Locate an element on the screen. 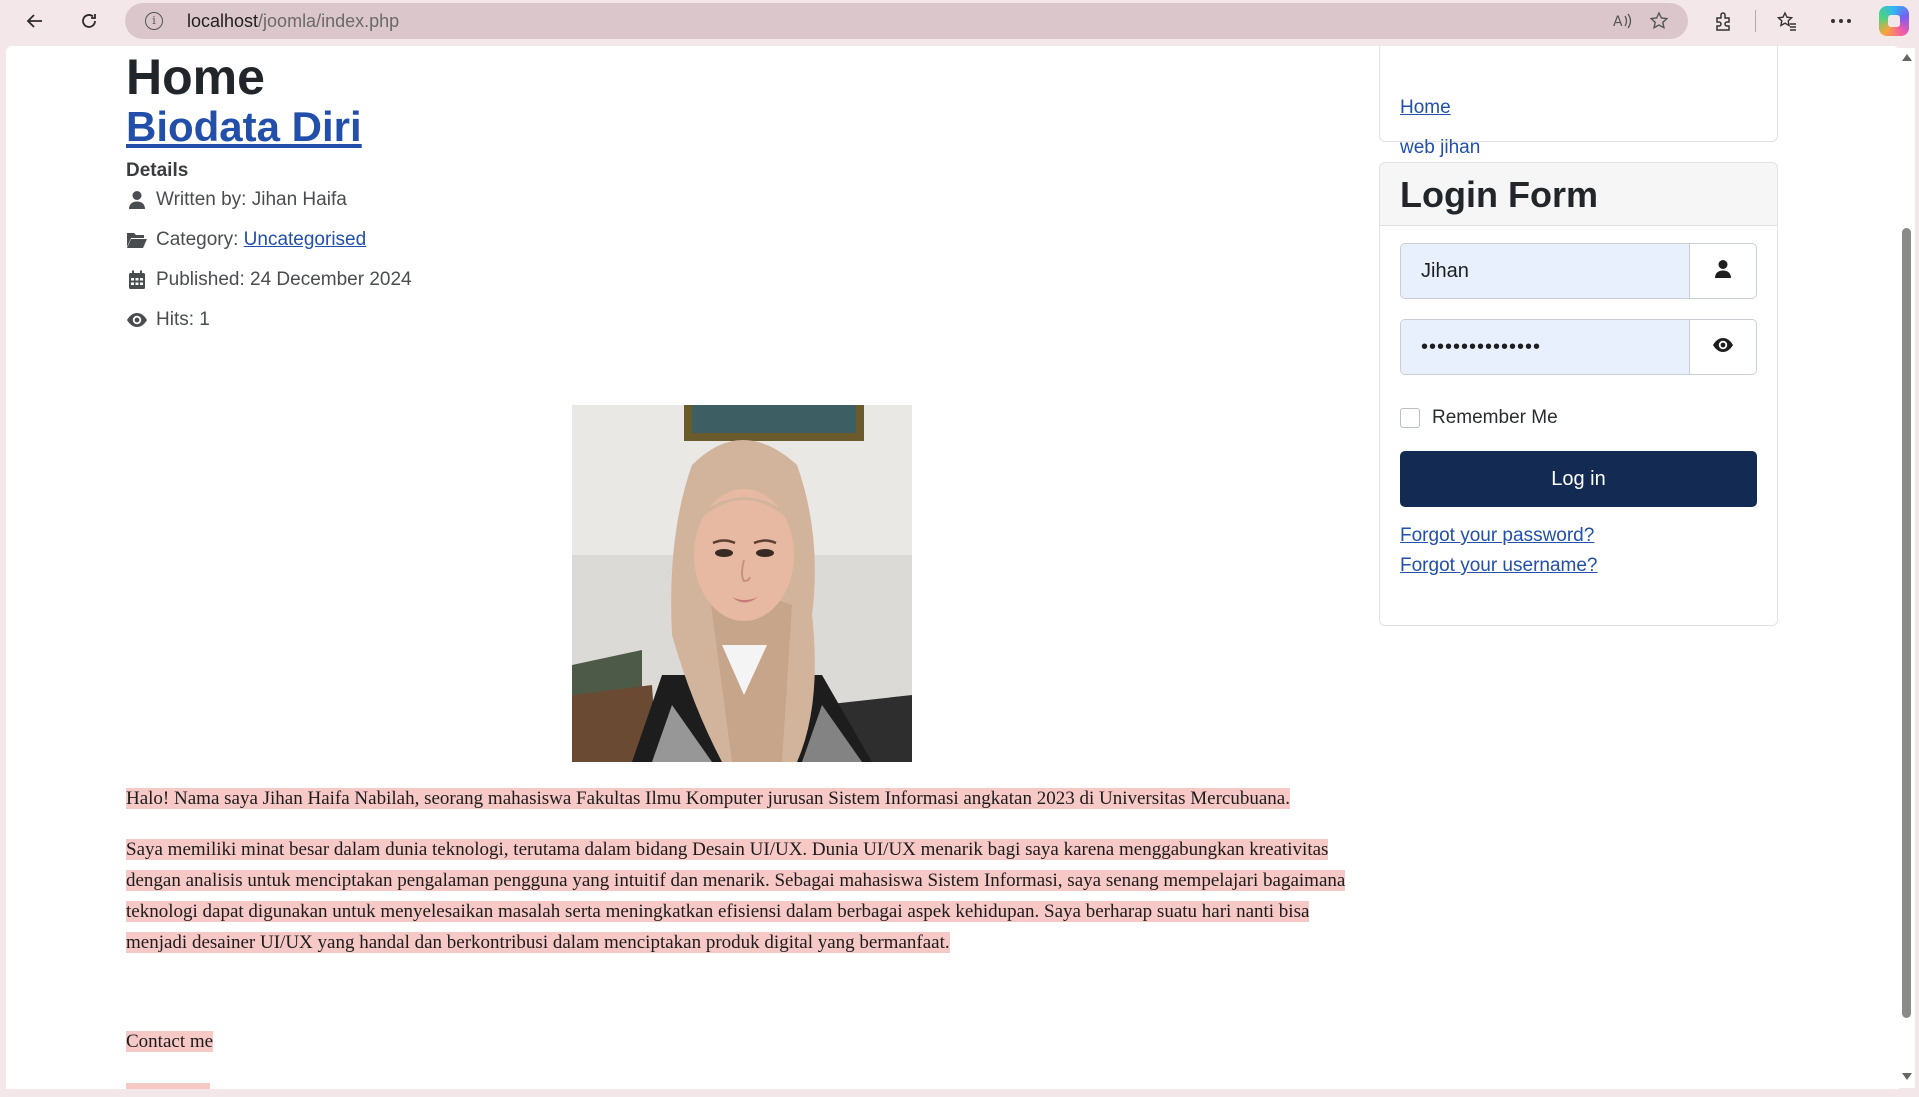  article-title: Biodata Diri is located at coordinates (244, 127).